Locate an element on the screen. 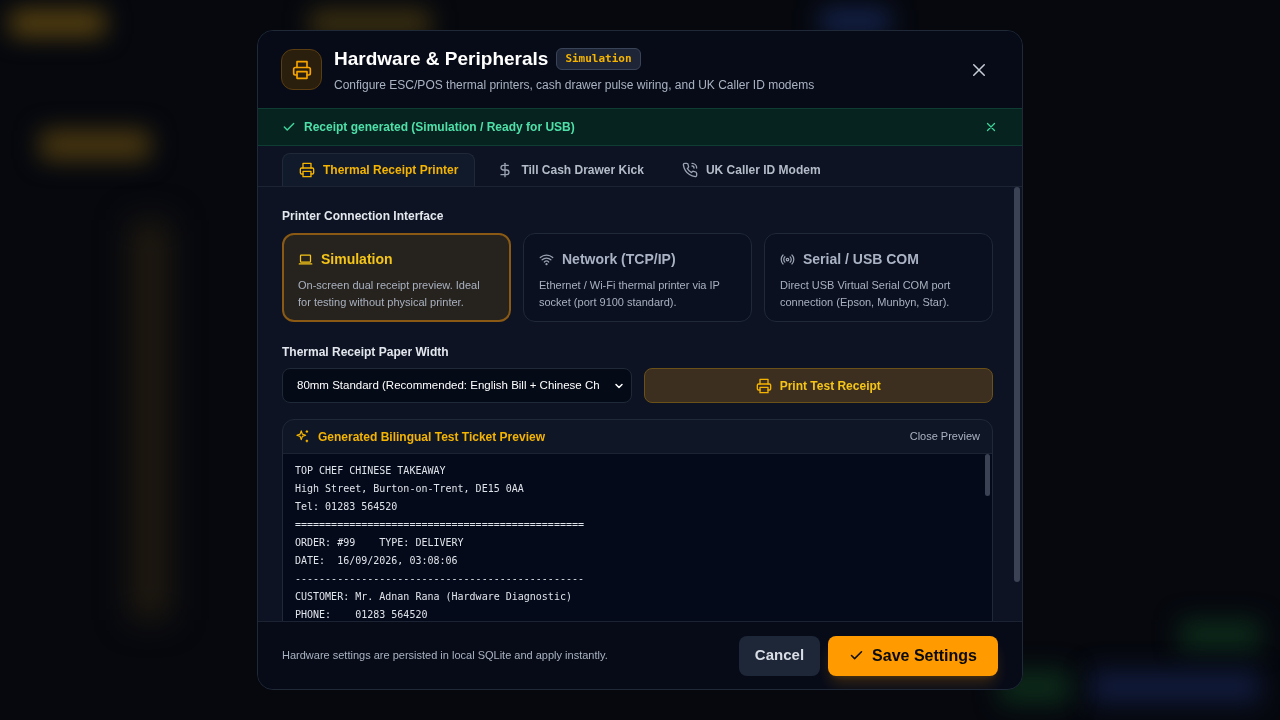 The image size is (1280, 720). print-test-button: Print Test Receipt is located at coordinates (818, 385).